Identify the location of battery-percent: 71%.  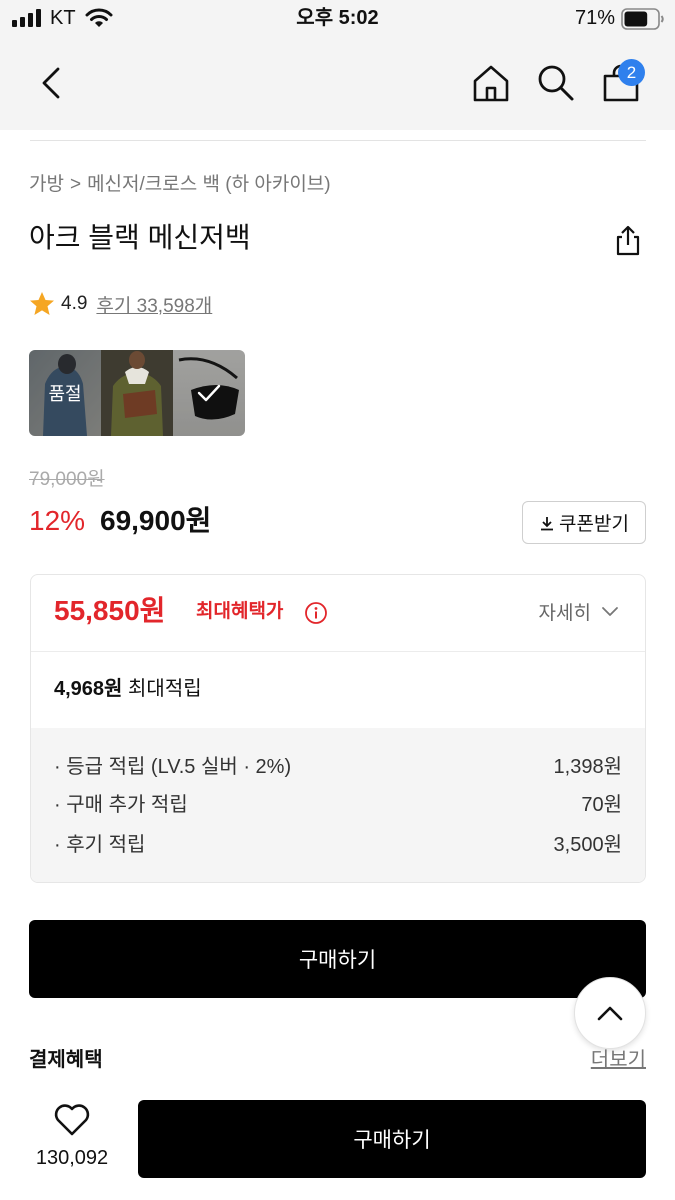
(595, 18).